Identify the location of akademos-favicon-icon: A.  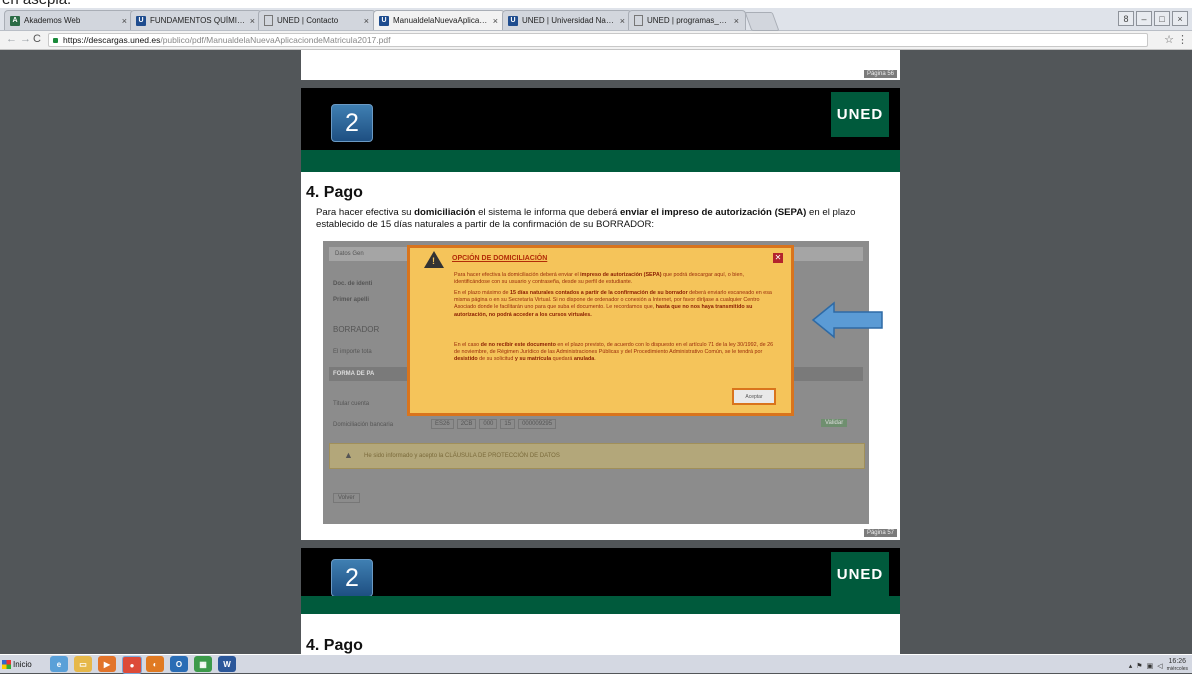
(15, 20).